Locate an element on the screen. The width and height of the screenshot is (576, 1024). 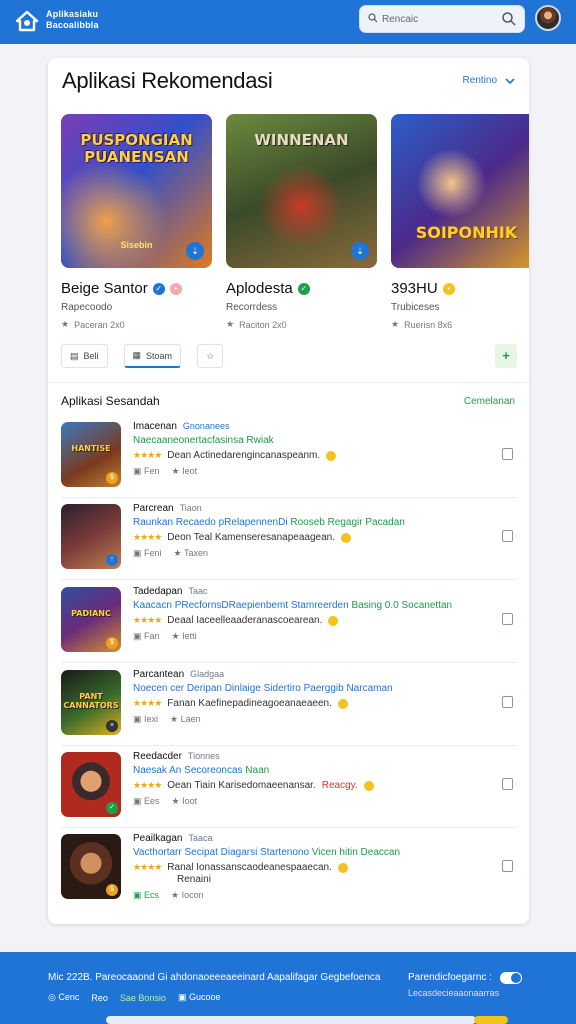
item-title: Tadedapan is located at coordinates (158, 591).